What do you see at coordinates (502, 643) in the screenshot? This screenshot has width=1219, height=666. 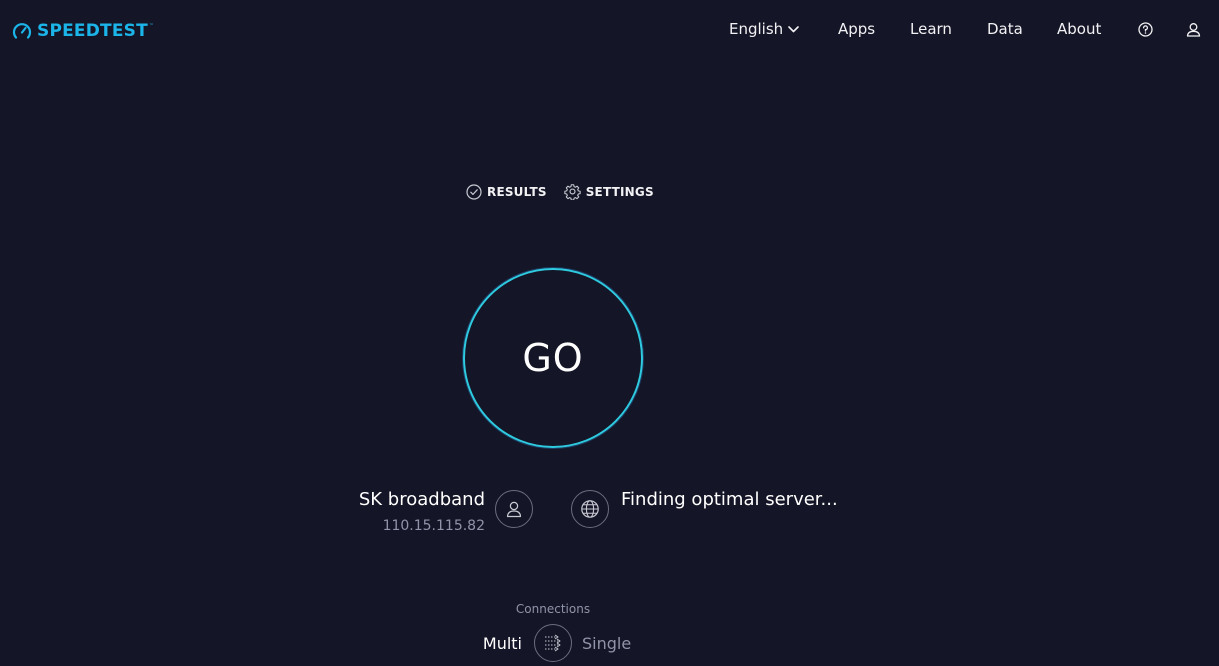 I see `connections-multi-option: Multi` at bounding box center [502, 643].